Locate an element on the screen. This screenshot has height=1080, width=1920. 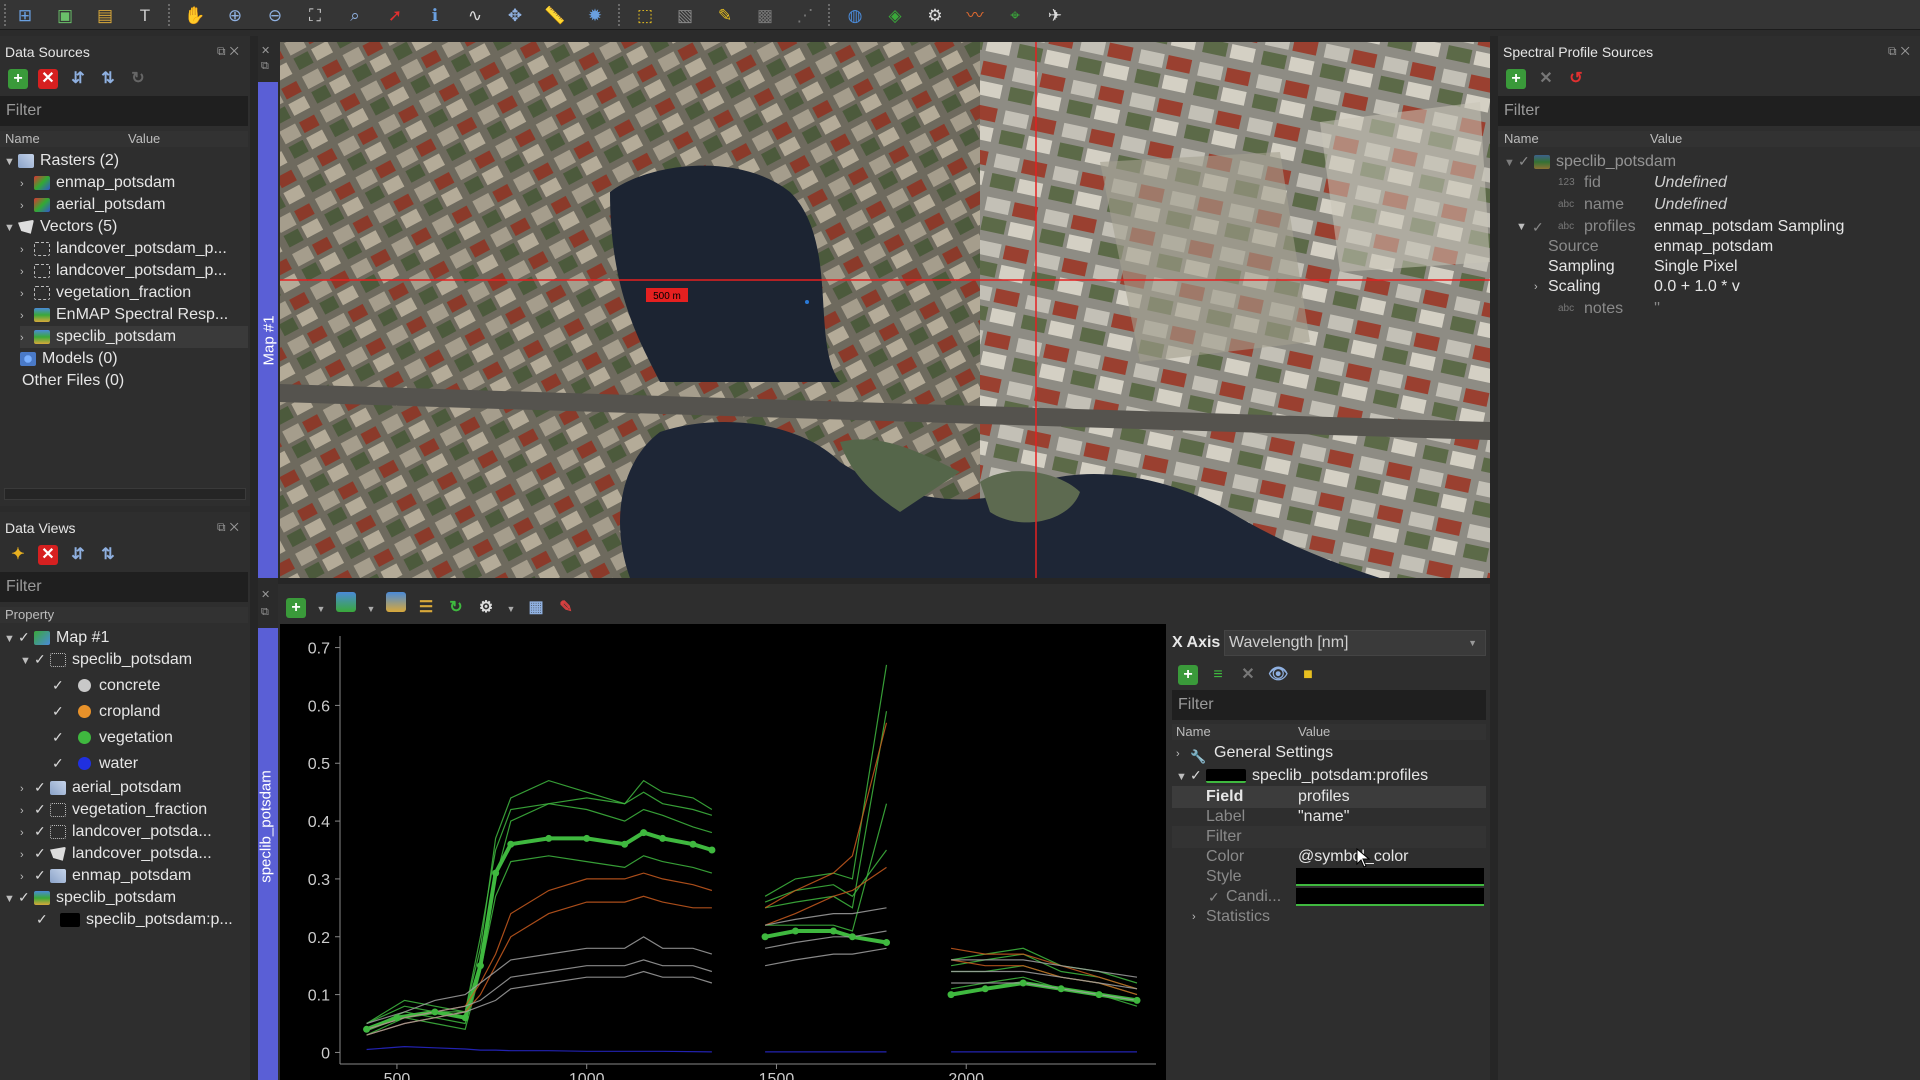
style-row: Style is located at coordinates (1329, 877).